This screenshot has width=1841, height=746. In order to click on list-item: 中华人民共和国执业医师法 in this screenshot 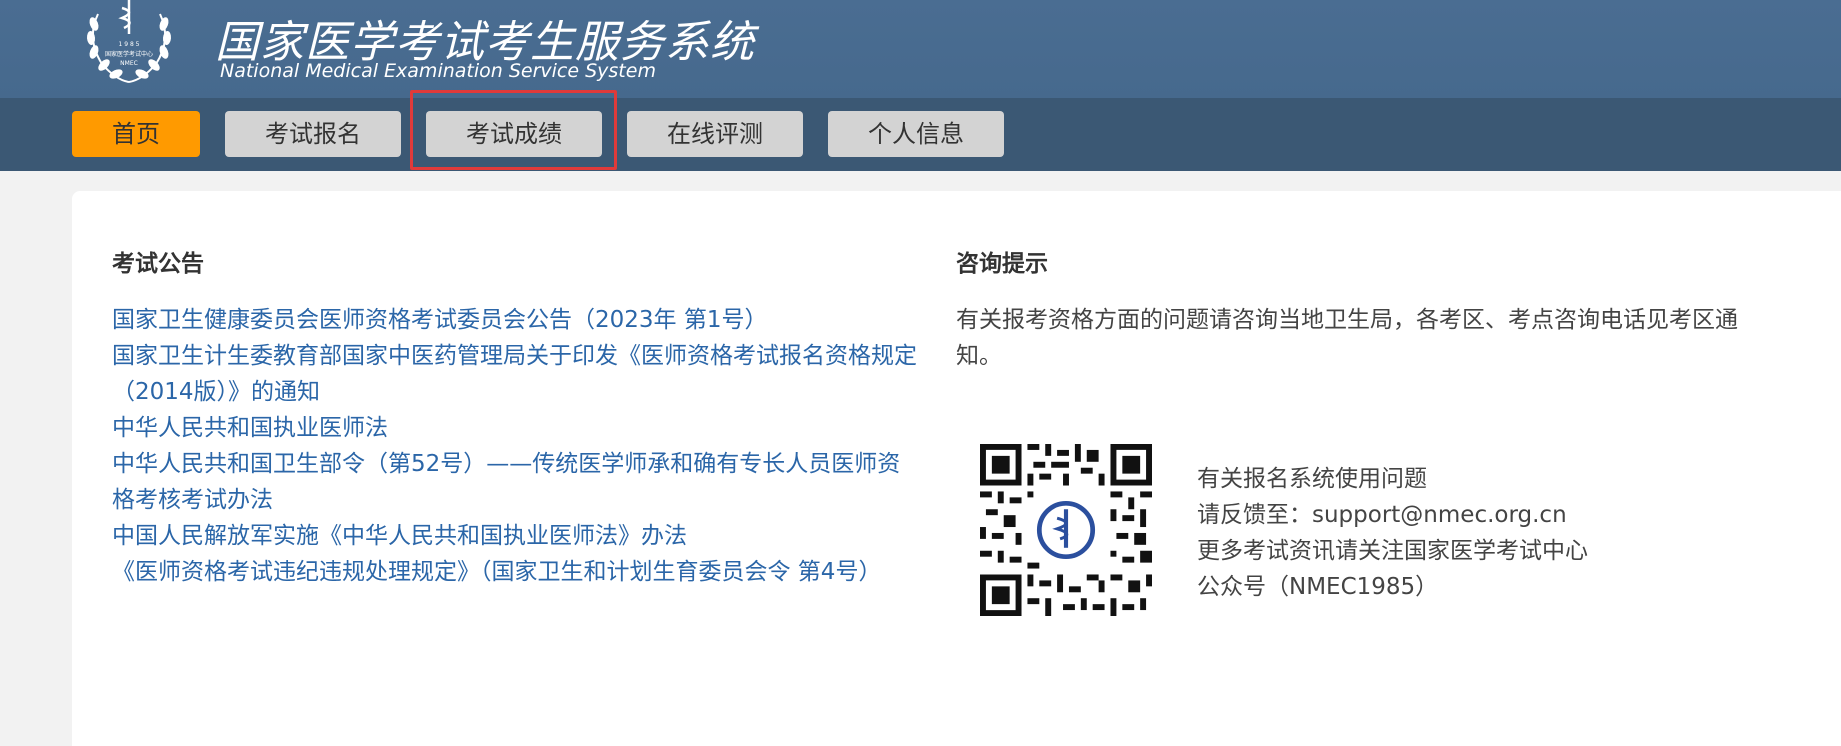, I will do `click(514, 428)`.